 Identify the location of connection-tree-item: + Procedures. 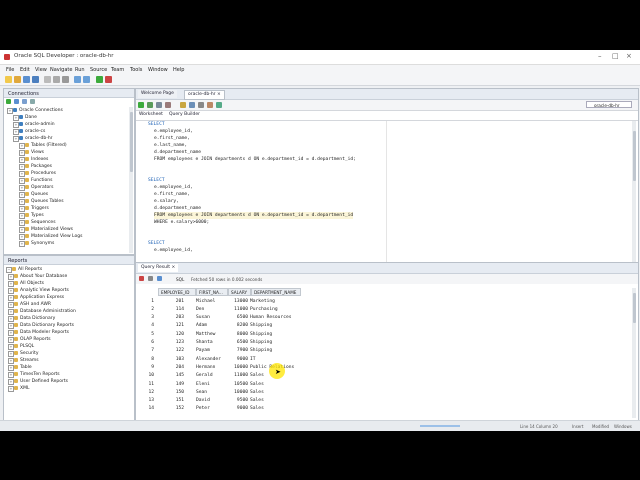
(66, 173).